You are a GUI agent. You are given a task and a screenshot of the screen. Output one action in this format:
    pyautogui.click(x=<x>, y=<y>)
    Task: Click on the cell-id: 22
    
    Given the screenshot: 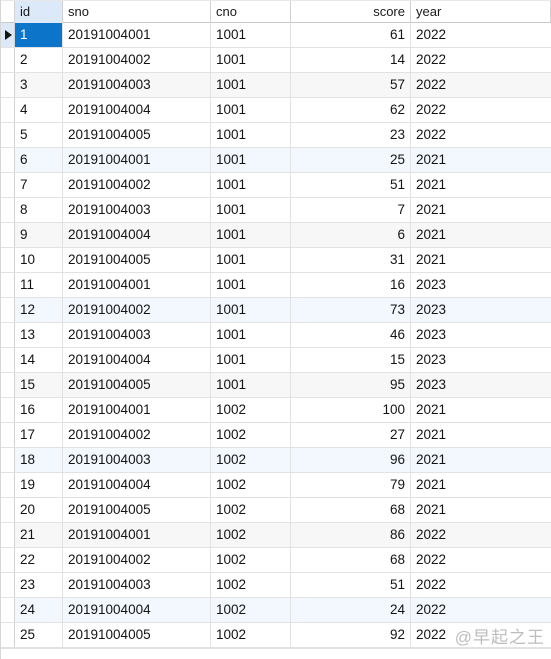 What is the action you would take?
    pyautogui.click(x=39, y=560)
    